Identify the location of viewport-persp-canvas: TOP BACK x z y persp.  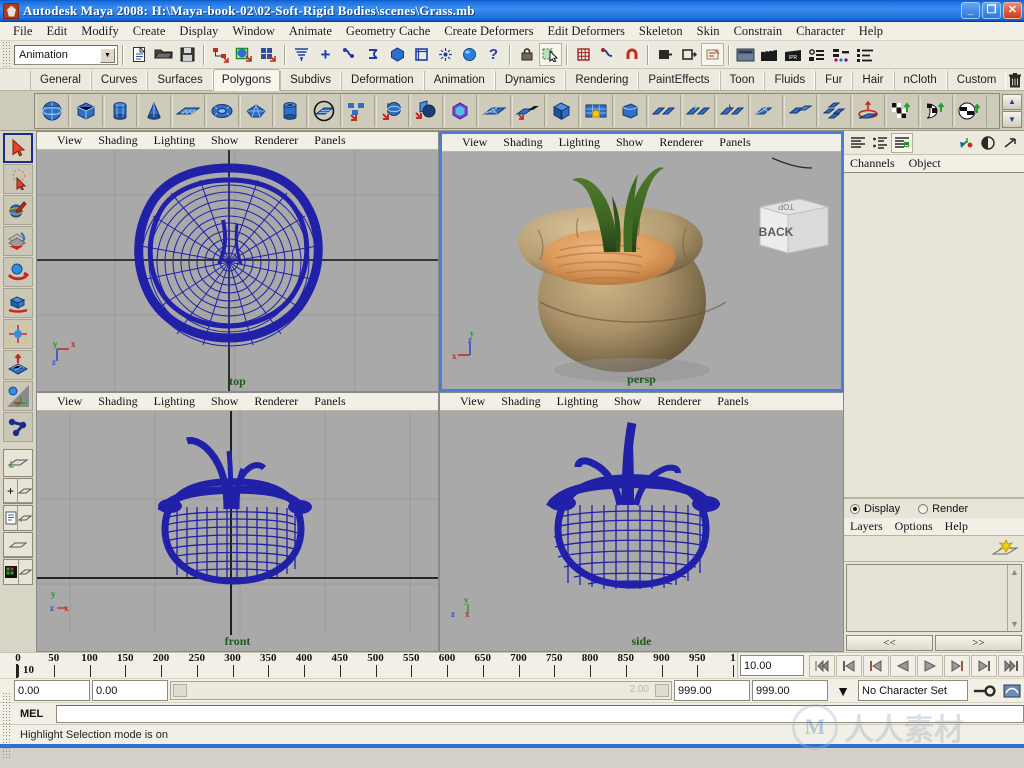
(641, 270).